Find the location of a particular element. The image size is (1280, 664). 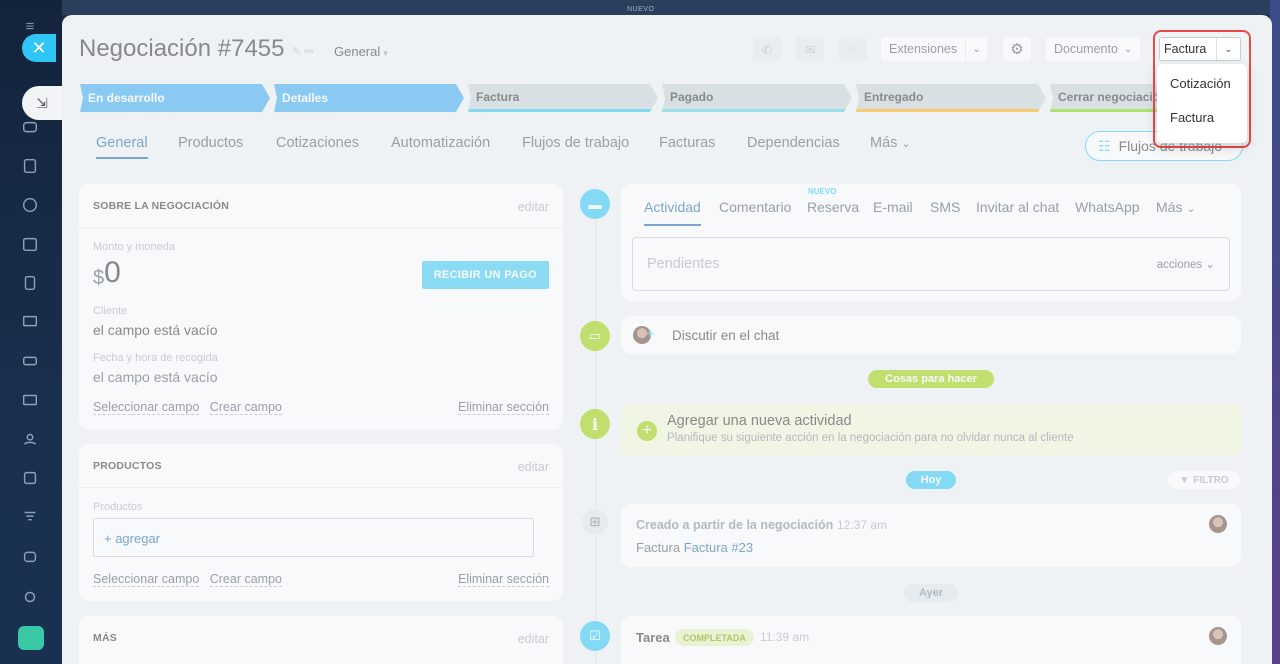

close-slider-button: ✕ is located at coordinates (39, 48).